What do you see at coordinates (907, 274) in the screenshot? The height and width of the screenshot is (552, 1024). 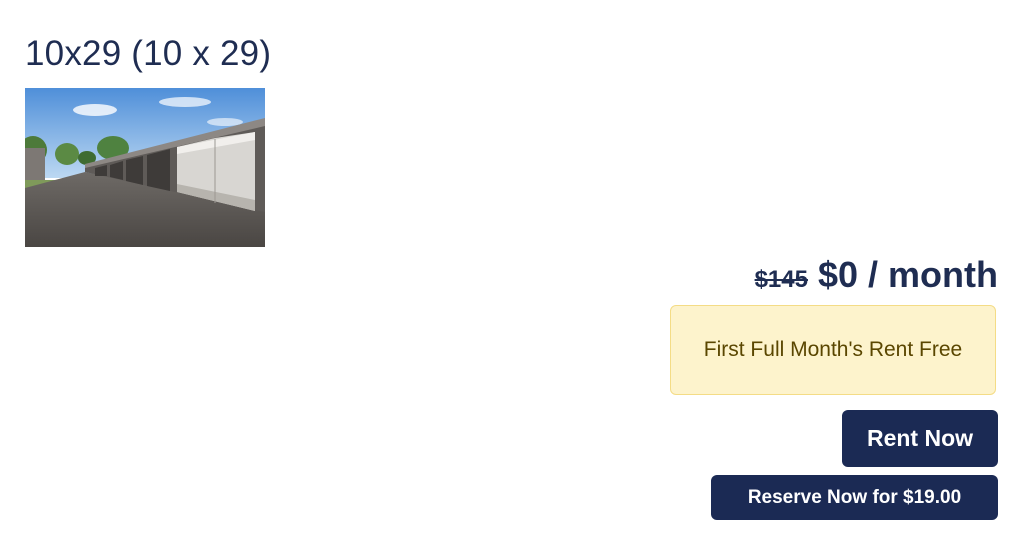 I see `current-price: $0 / month` at bounding box center [907, 274].